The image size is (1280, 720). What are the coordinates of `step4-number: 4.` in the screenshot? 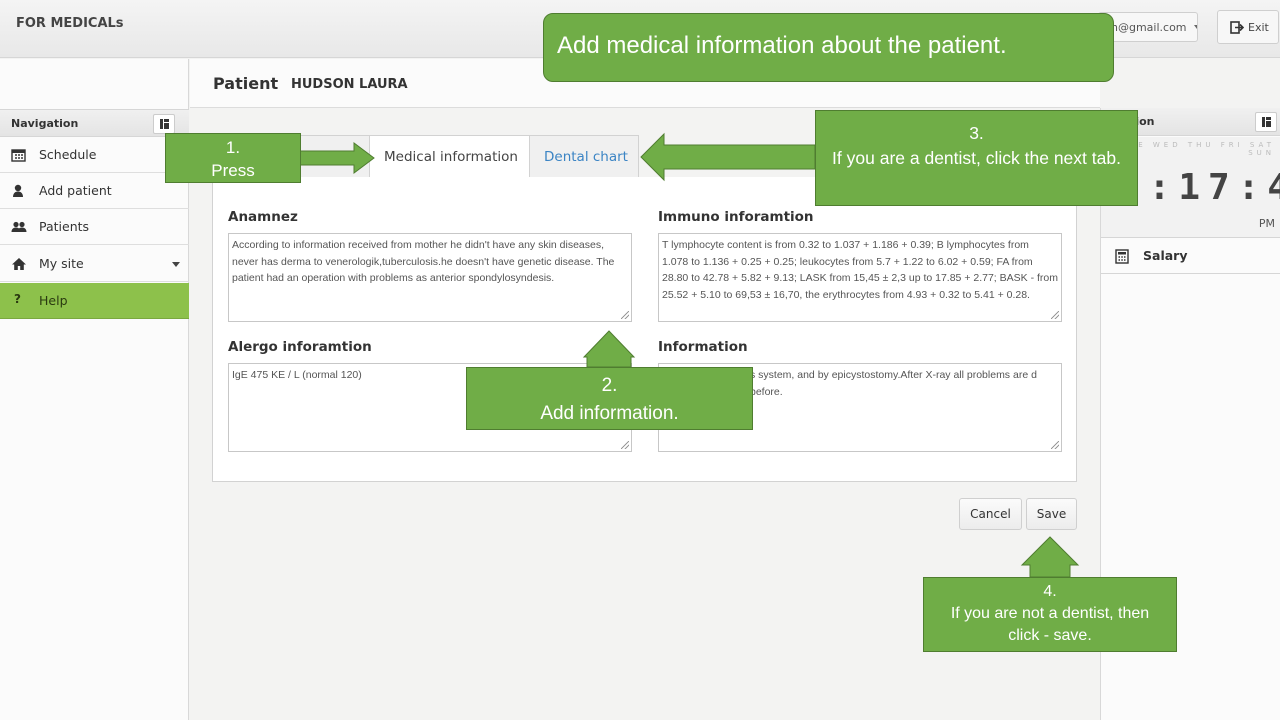 It's located at (1050, 591).